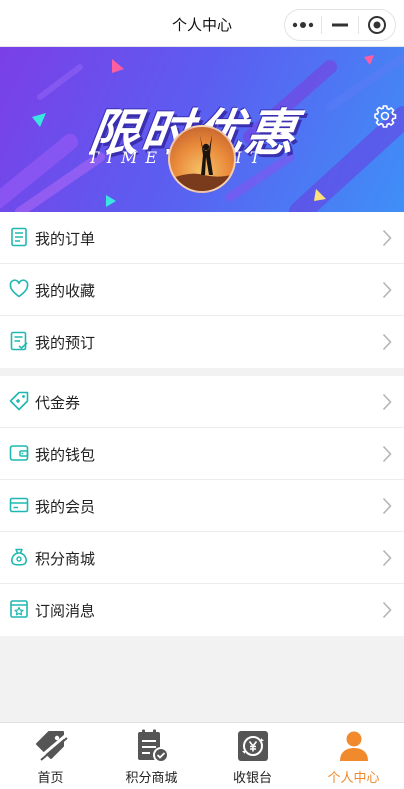 This screenshot has width=404, height=789. What do you see at coordinates (202, 402) in the screenshot?
I see `menu-item-vouchers: 代金券` at bounding box center [202, 402].